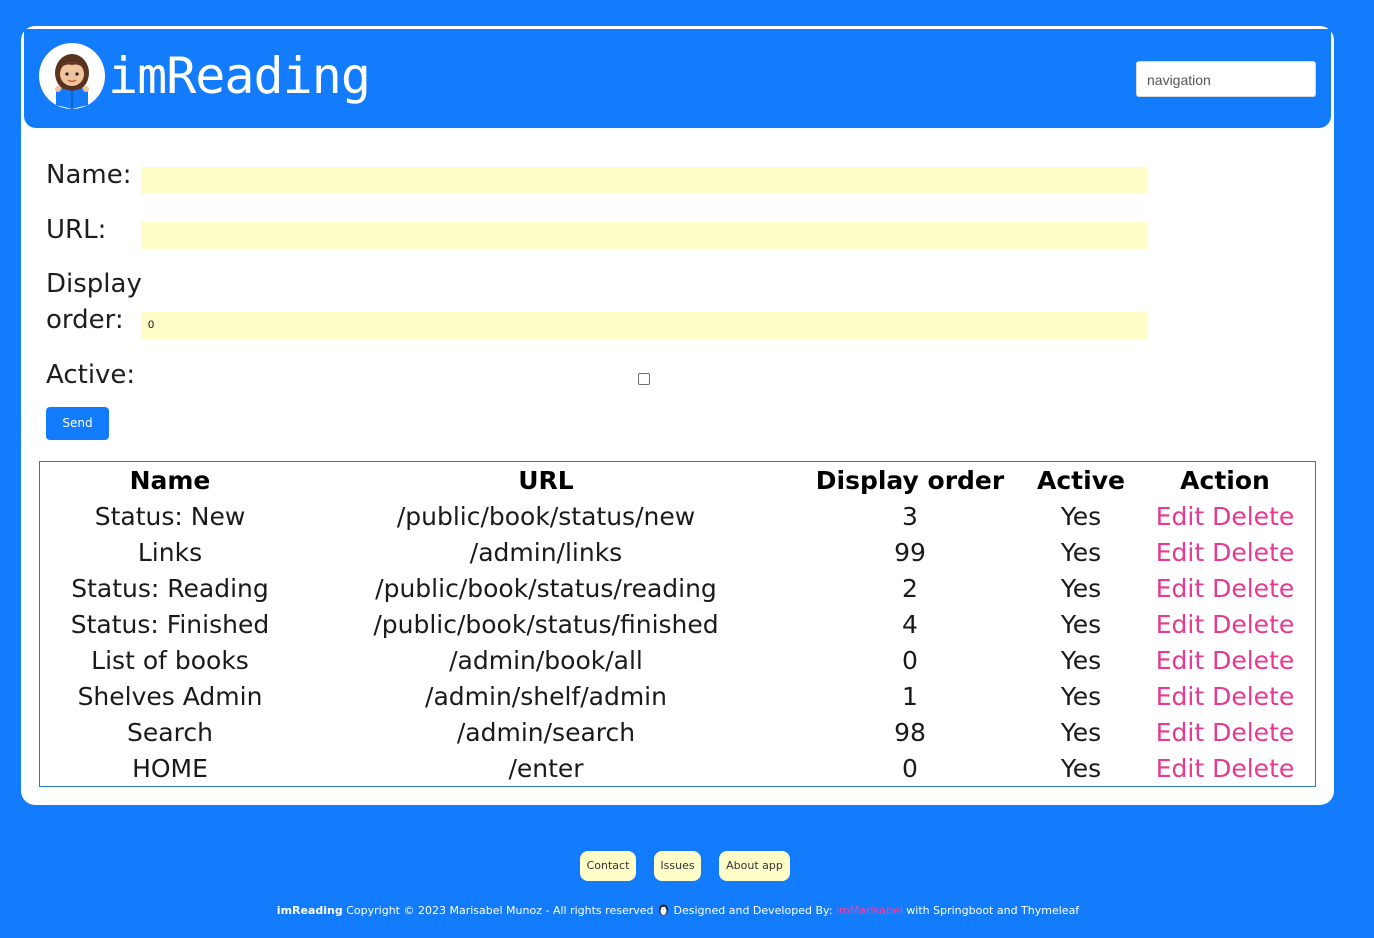 This screenshot has height=938, width=1374. What do you see at coordinates (170, 552) in the screenshot?
I see `cell-name: Links` at bounding box center [170, 552].